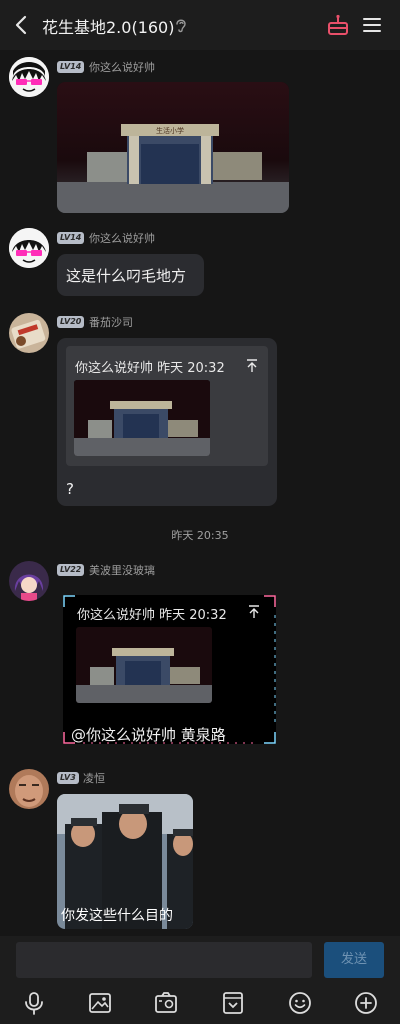 The image size is (400, 1024). Describe the element at coordinates (366, 1003) in the screenshot. I see `plus-icon` at that location.